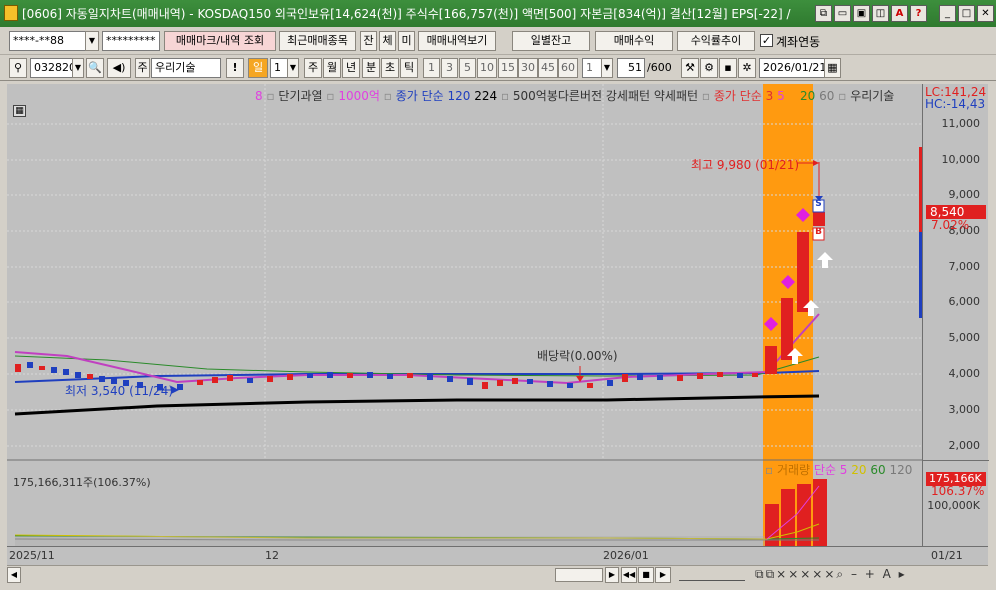 Image resolution: width=996 pixels, height=590 pixels. What do you see at coordinates (607, 68) in the screenshot?
I see `interval-dropdown-icon: ▼` at bounding box center [607, 68].